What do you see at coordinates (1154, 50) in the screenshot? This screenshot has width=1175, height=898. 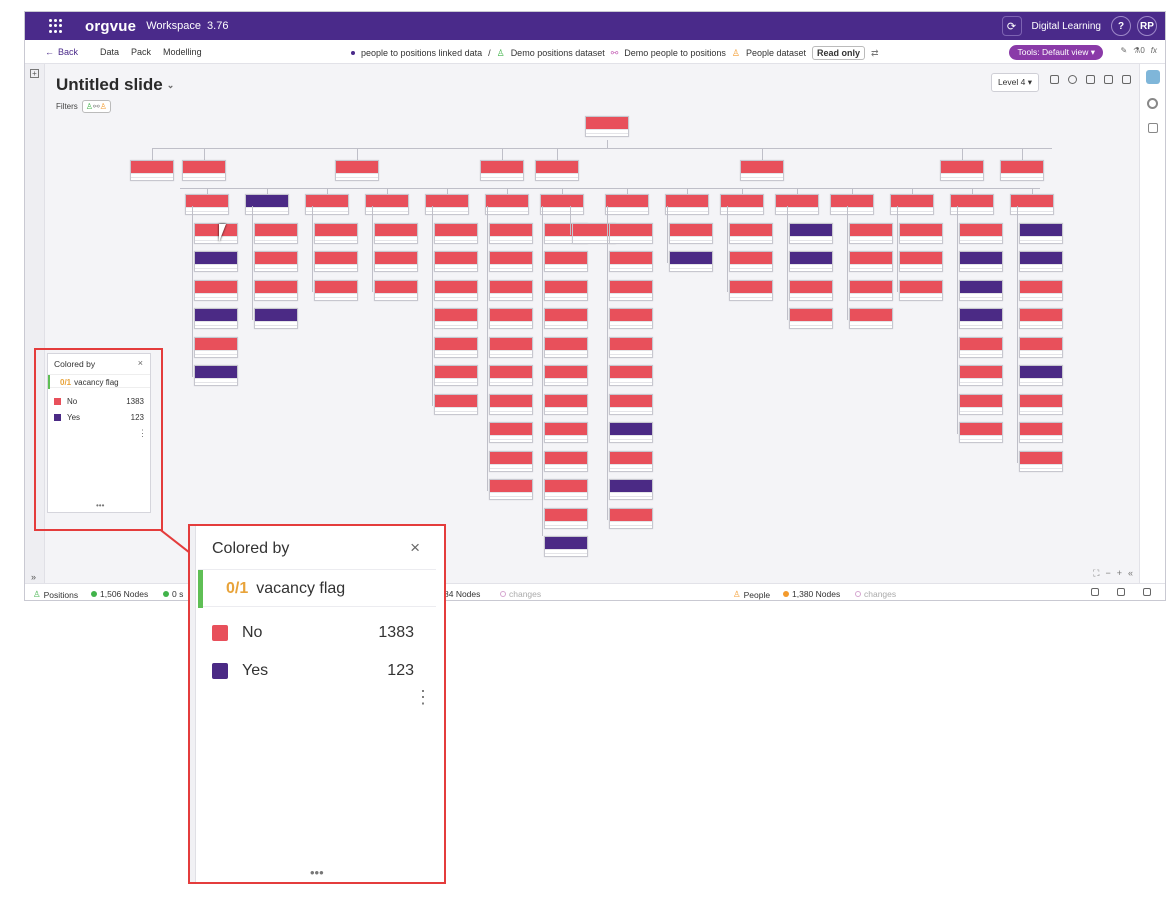 I see `fx-icon: fx` at bounding box center [1154, 50].